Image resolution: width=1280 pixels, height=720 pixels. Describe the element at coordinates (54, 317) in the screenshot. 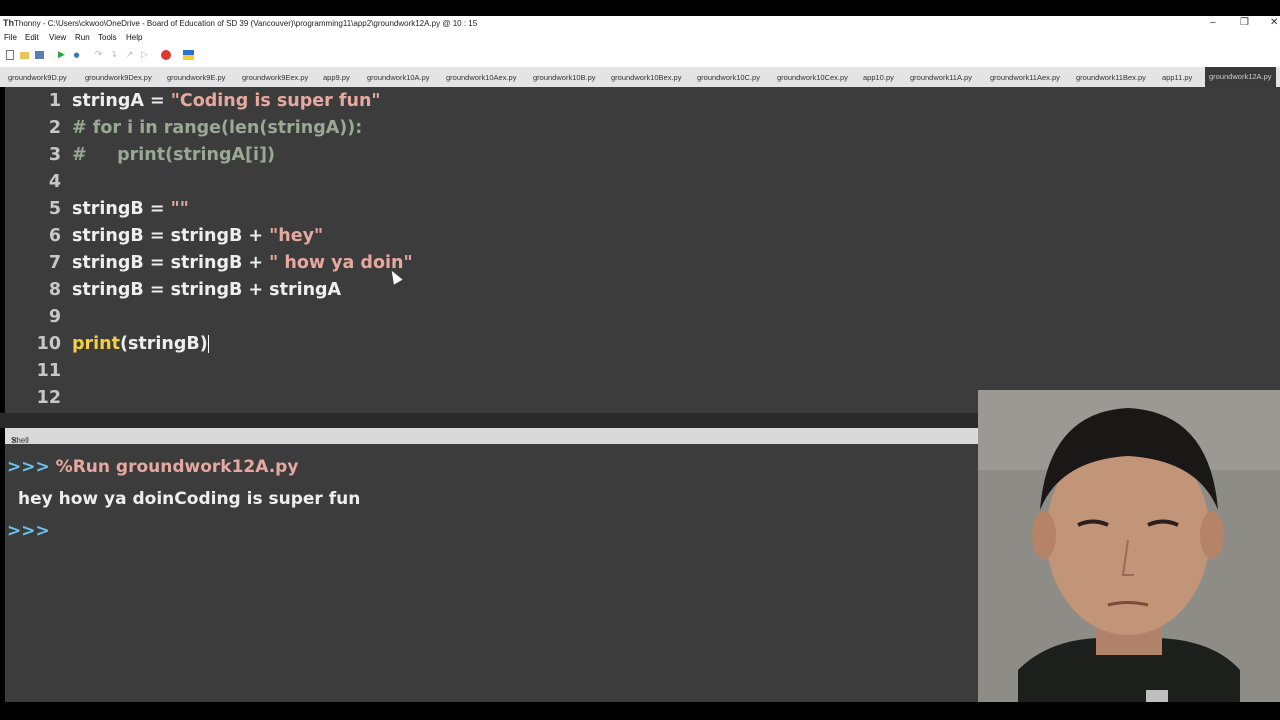

I see `line-number: 9` at that location.